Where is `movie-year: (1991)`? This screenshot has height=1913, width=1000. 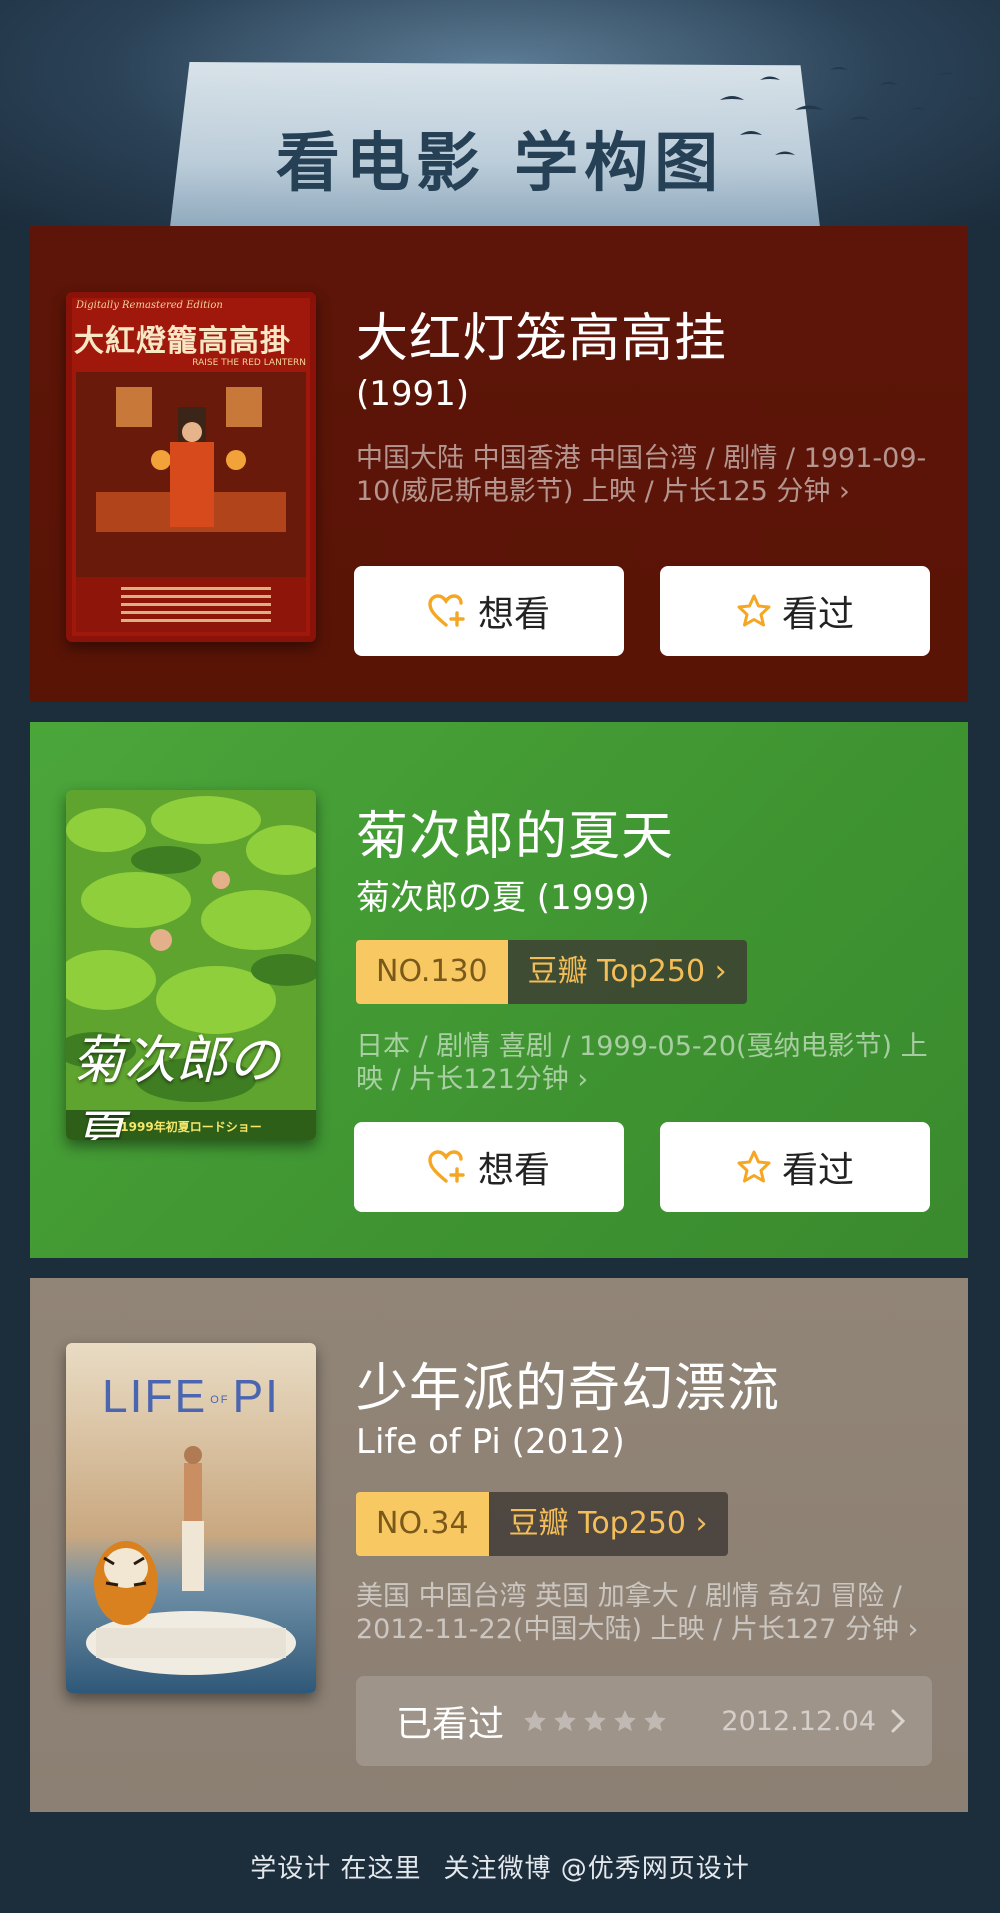
movie-year: (1991) is located at coordinates (413, 394).